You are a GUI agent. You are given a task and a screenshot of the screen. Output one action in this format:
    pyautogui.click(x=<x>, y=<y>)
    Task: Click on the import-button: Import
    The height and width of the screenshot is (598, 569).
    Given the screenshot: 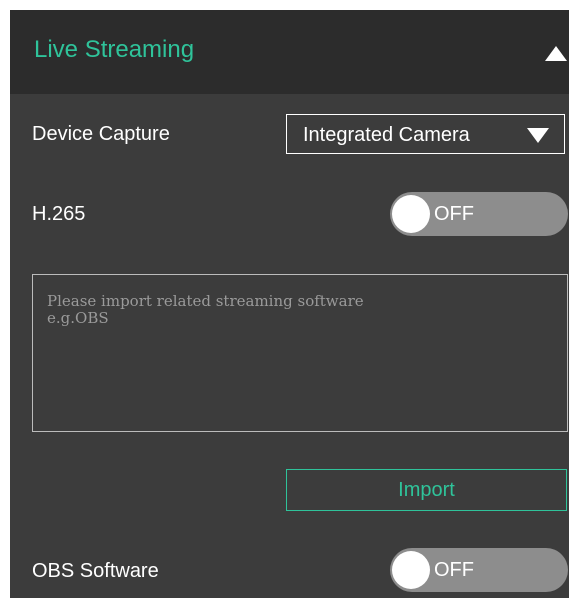 What is the action you would take?
    pyautogui.click(x=426, y=490)
    